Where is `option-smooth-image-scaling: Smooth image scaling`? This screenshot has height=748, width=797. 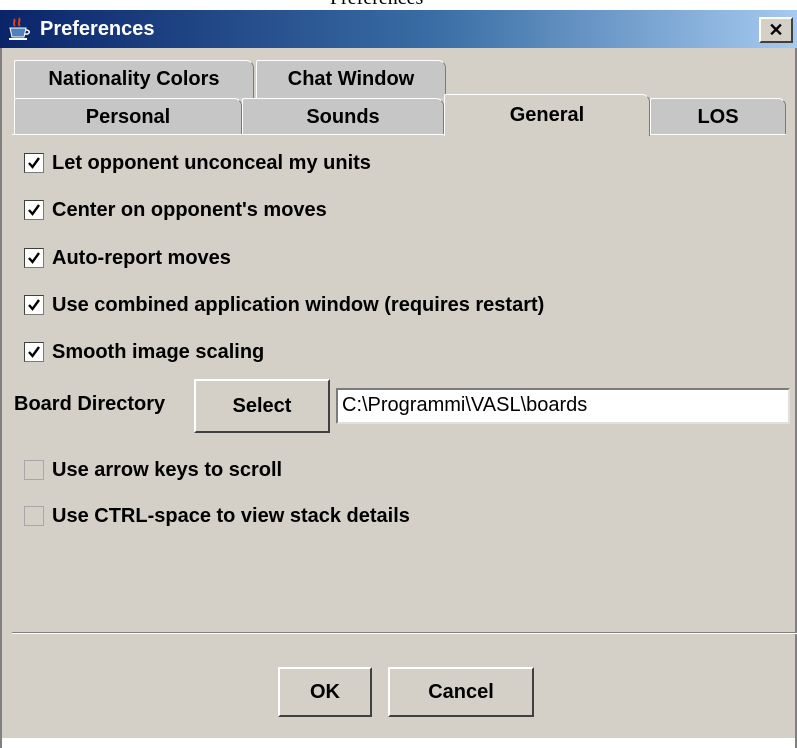
option-smooth-image-scaling: Smooth image scaling is located at coordinates (144, 352).